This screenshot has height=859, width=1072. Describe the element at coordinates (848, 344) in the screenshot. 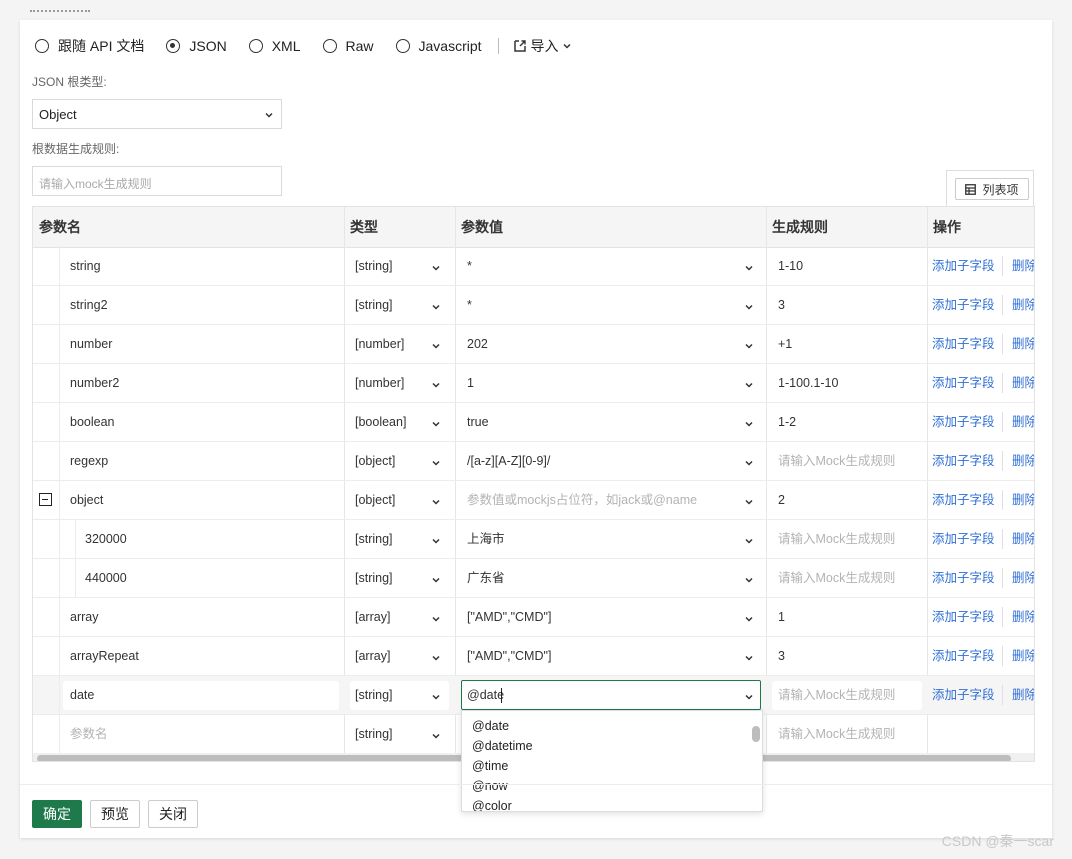

I see `param-rule-input: +1` at that location.